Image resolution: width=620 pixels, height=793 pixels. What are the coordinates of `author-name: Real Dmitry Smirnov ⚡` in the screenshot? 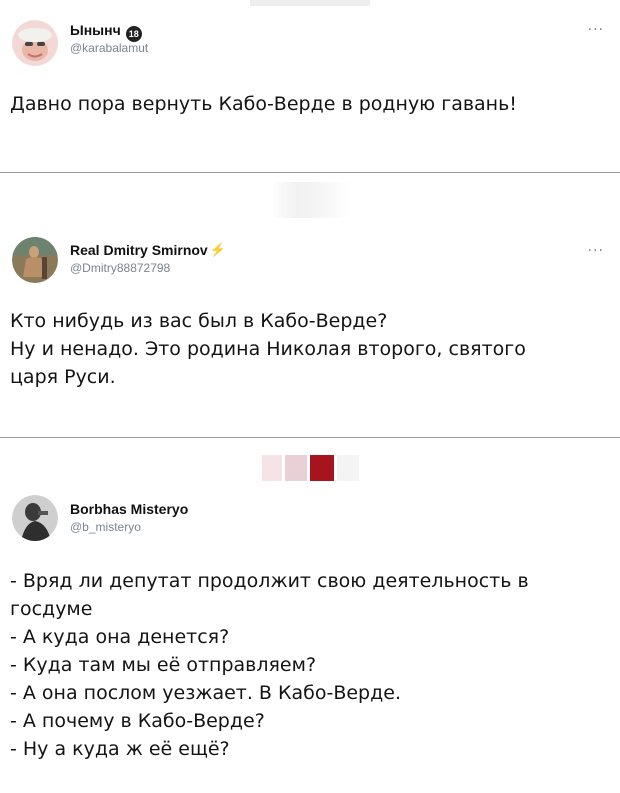 It's located at (148, 250).